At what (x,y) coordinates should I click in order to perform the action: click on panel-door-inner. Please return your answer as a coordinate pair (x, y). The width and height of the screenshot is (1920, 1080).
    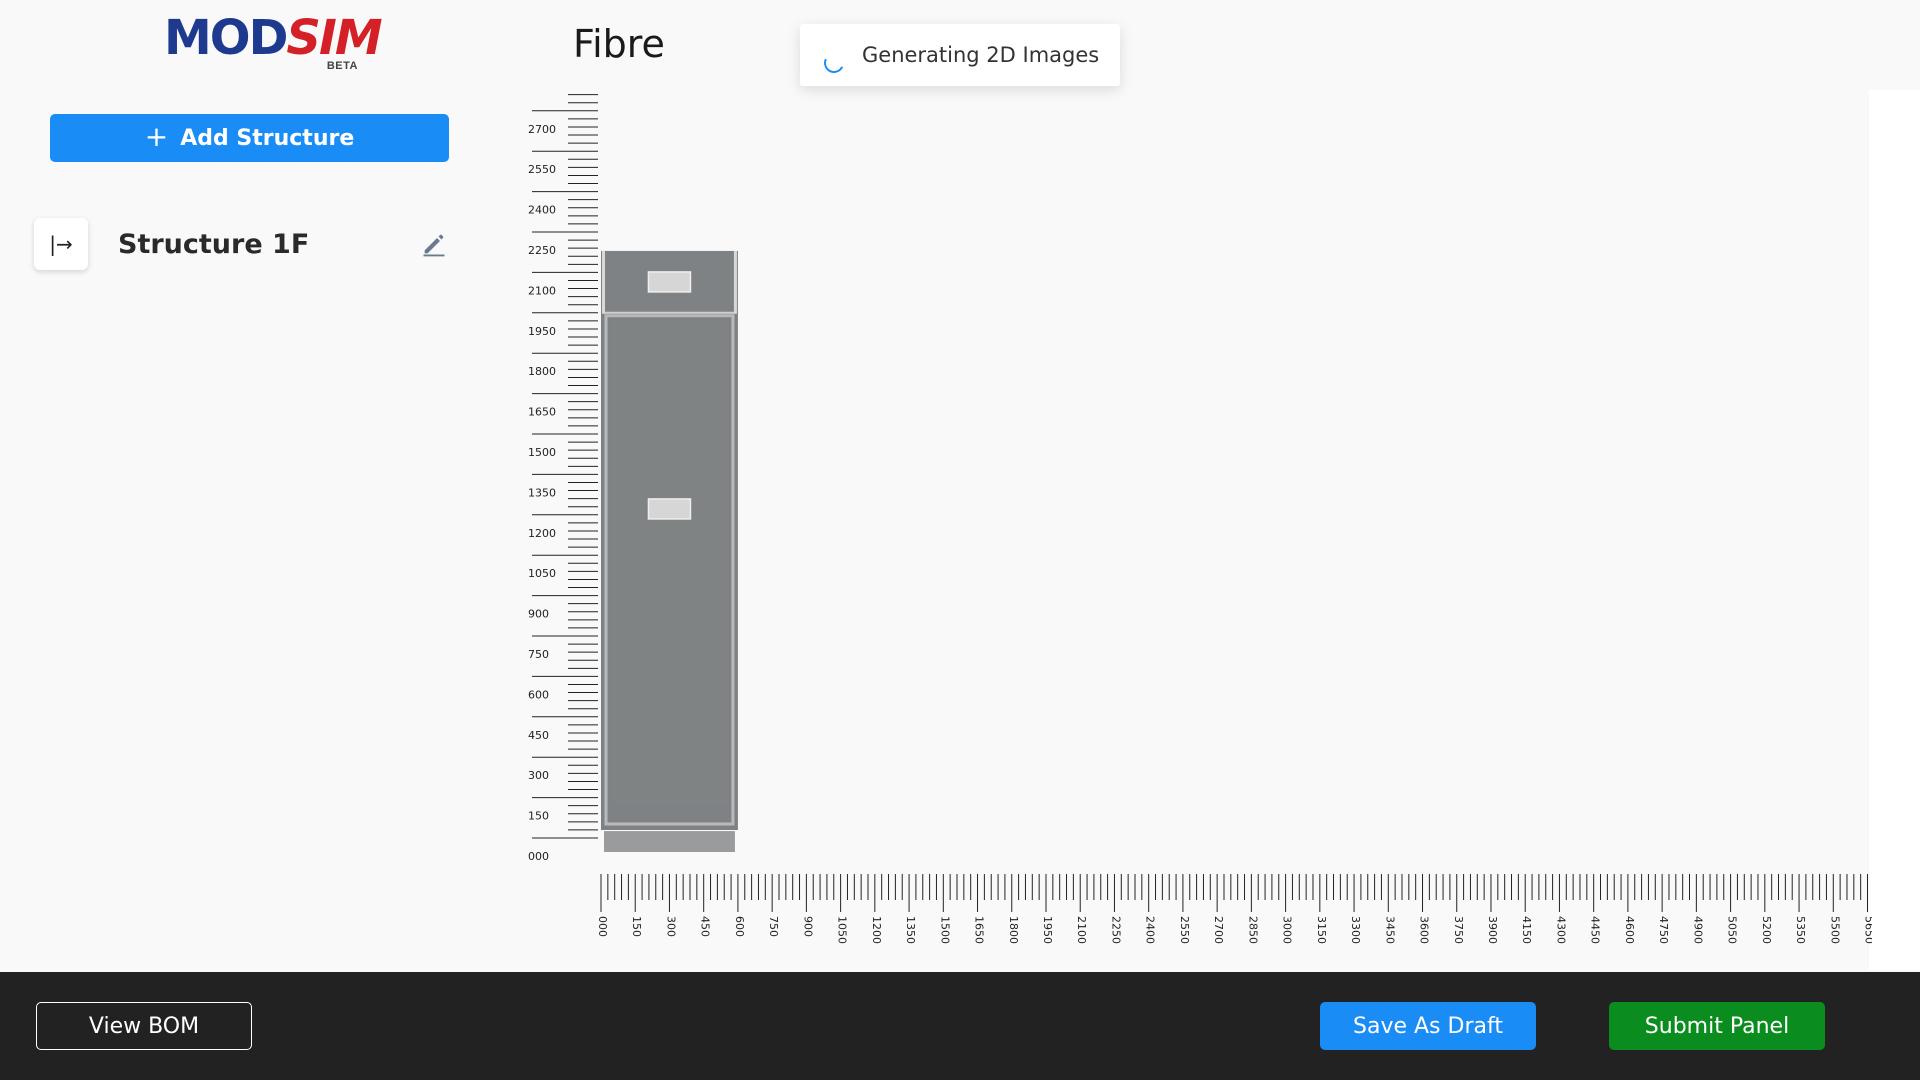
    Looking at the image, I should click on (669, 562).